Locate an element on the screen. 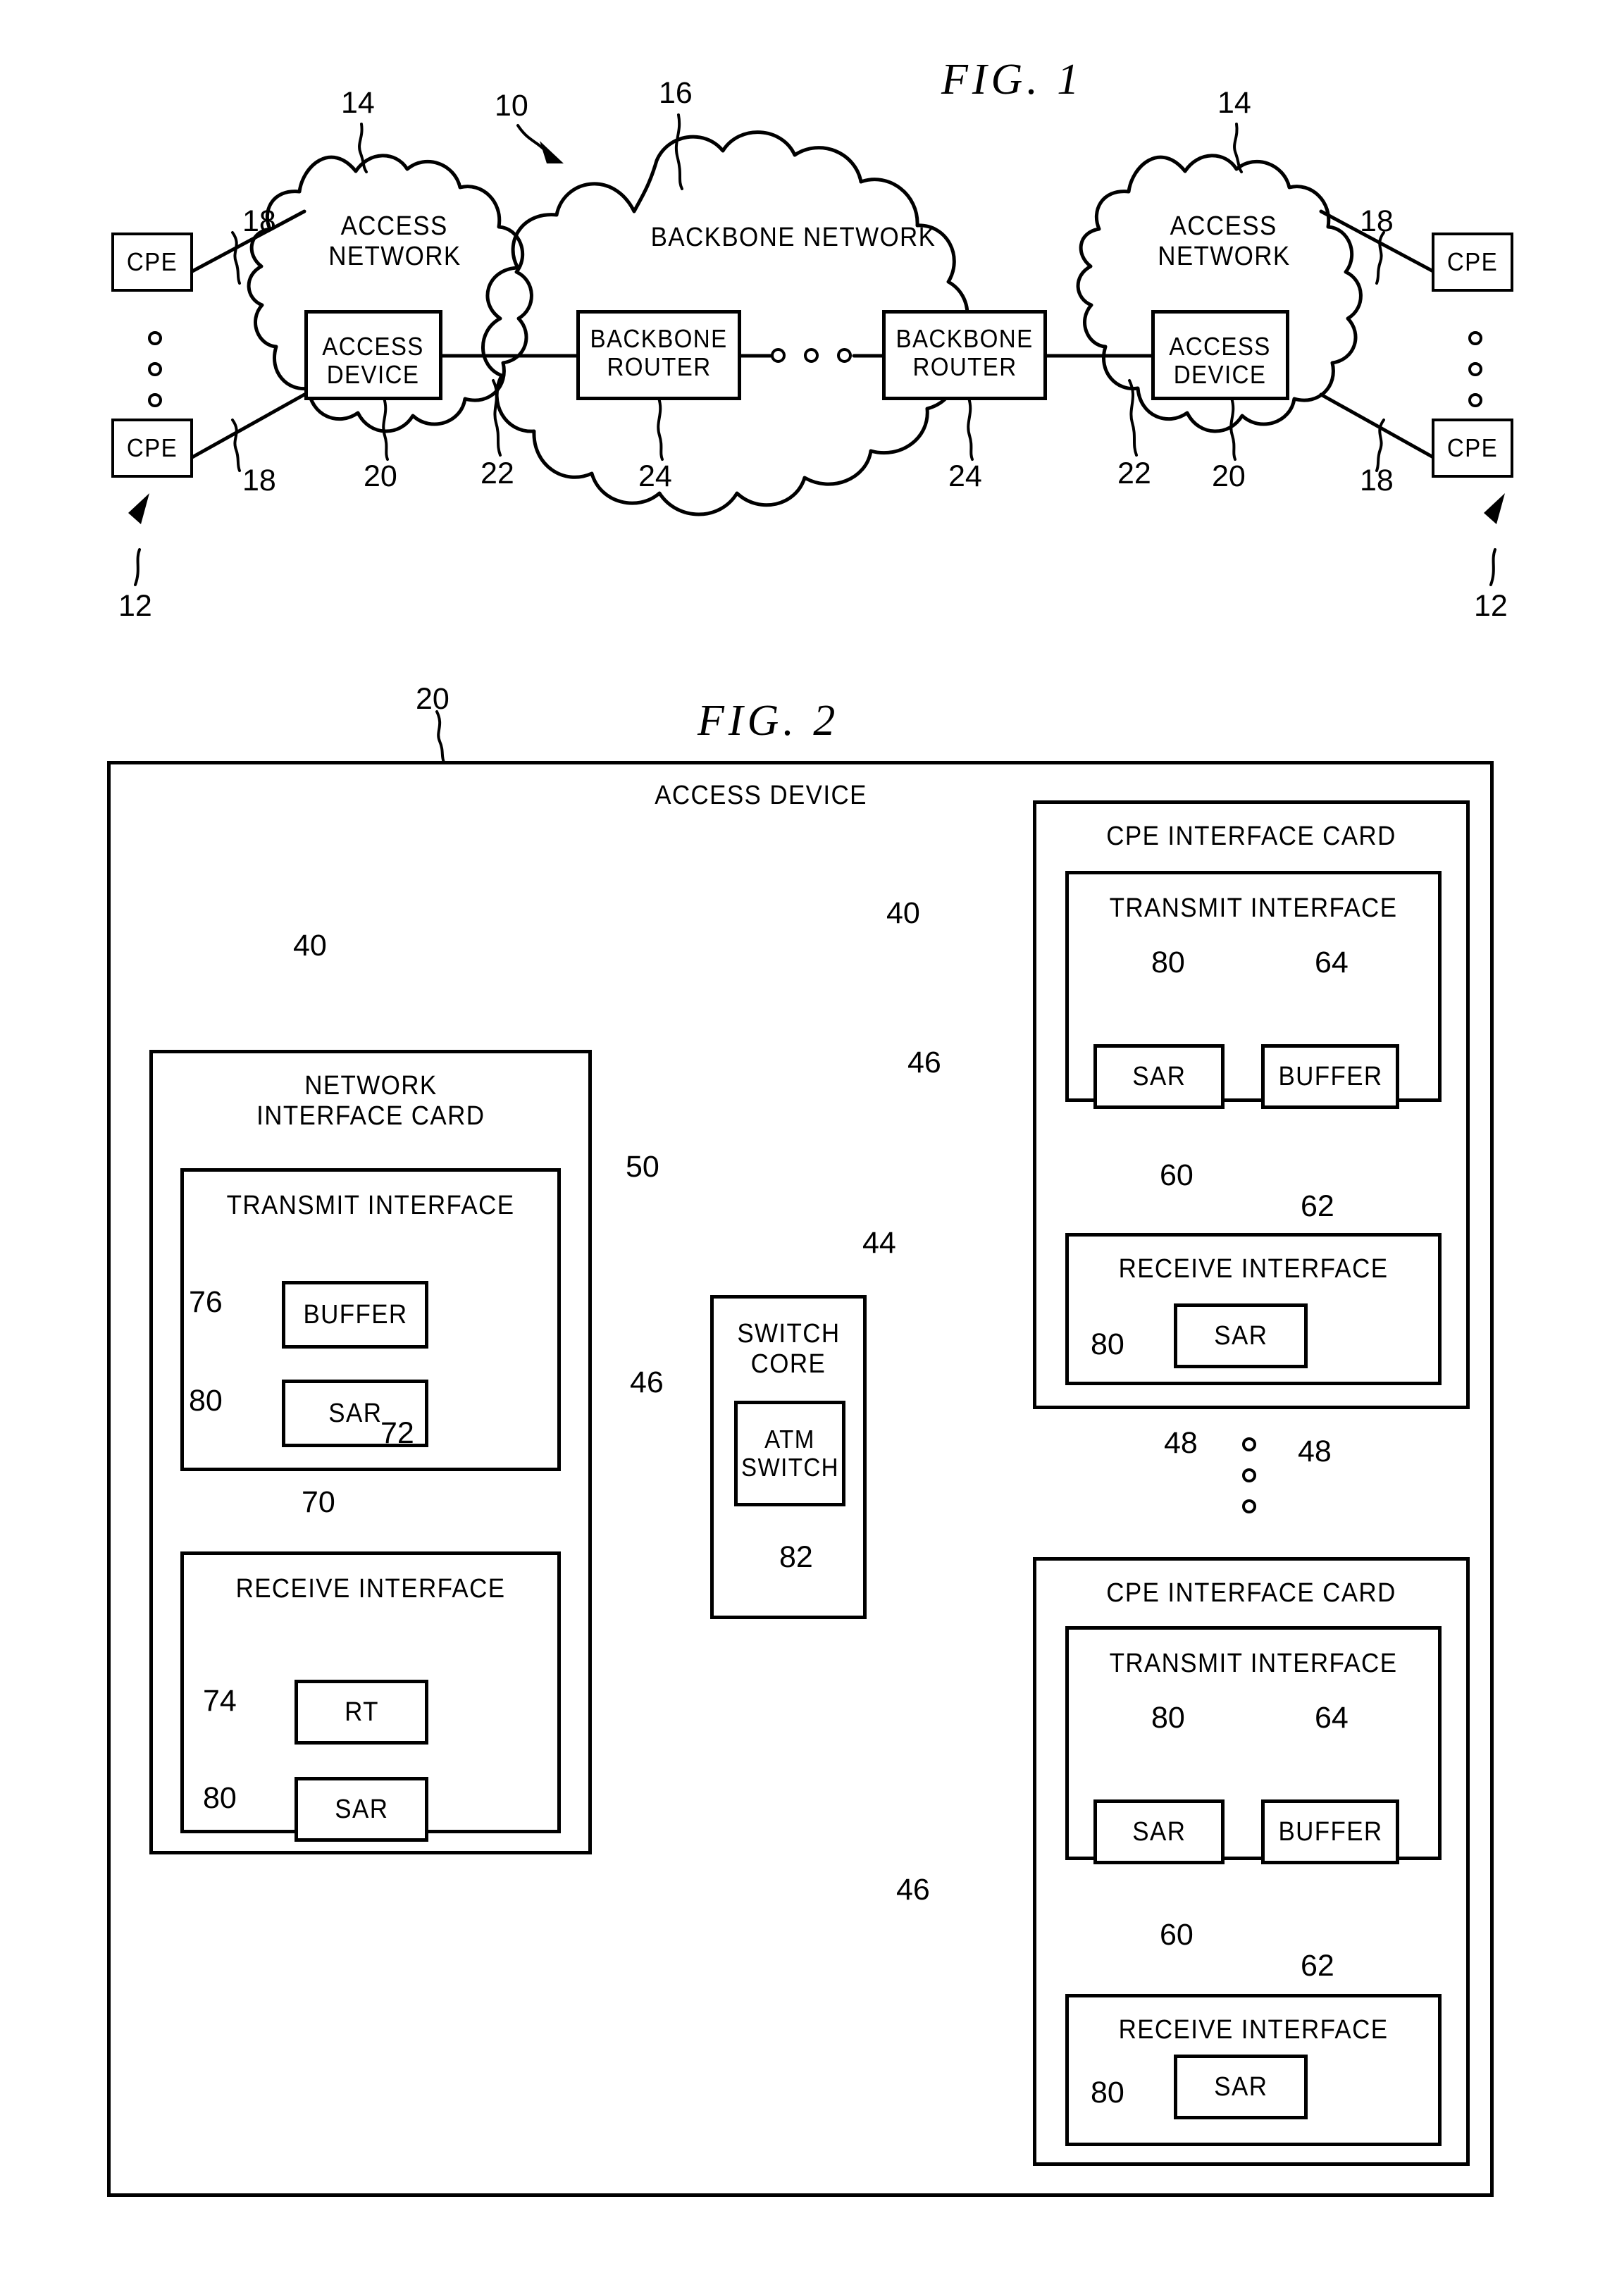 The height and width of the screenshot is (2280, 1624). cpe-box-right-bottom: CPE is located at coordinates (1472, 448).